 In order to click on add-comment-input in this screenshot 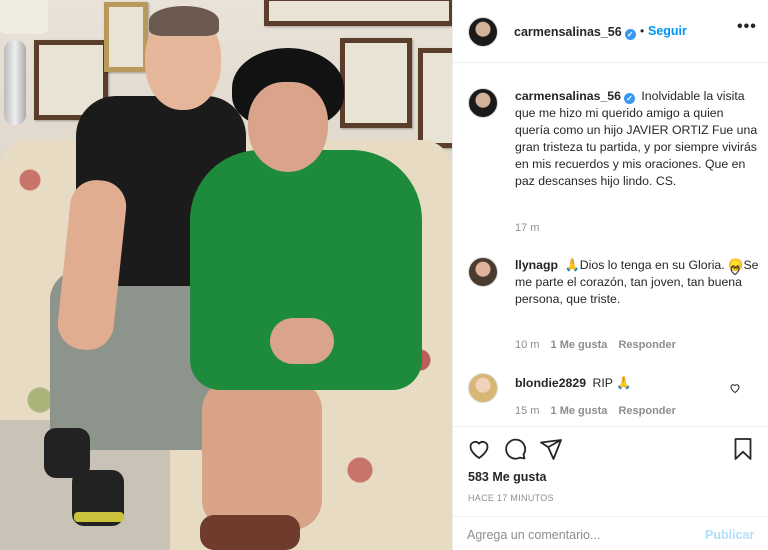, I will do `click(577, 535)`.